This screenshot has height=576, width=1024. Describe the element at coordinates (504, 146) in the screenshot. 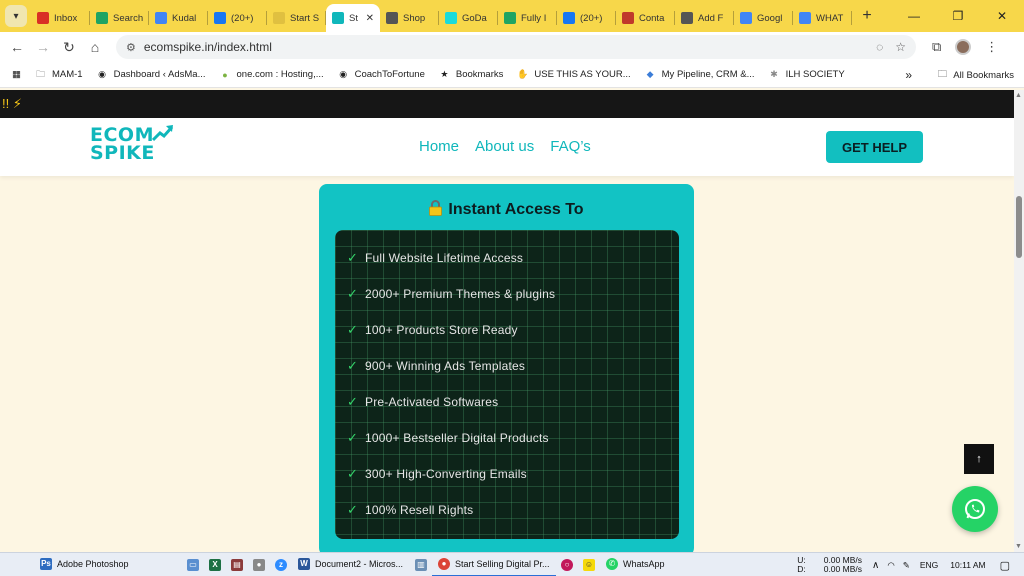

I see `nav-about-us: About us` at that location.